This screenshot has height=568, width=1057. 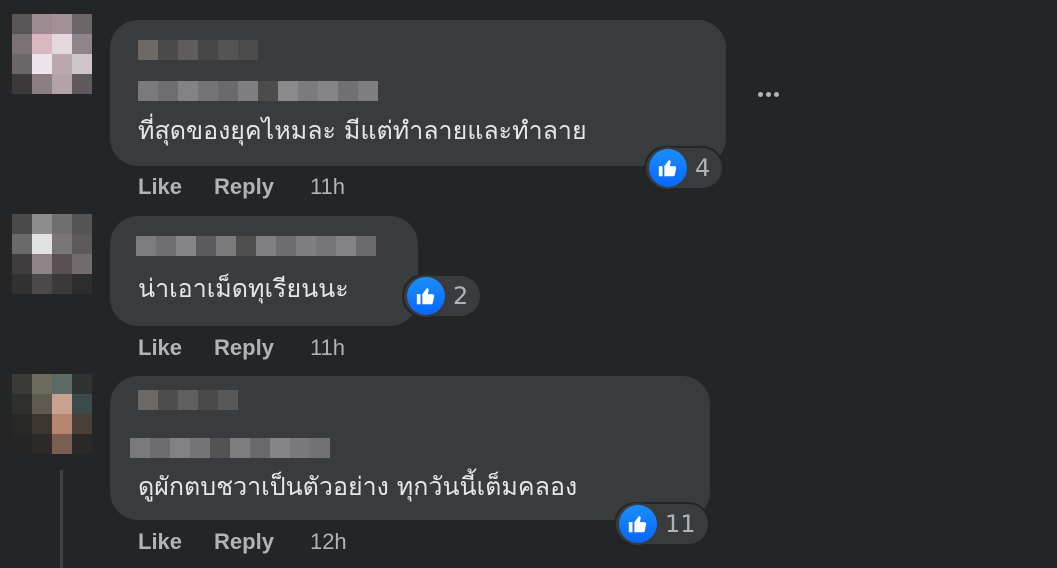 I want to click on reaction-count-pill: 2, so click(x=442, y=296).